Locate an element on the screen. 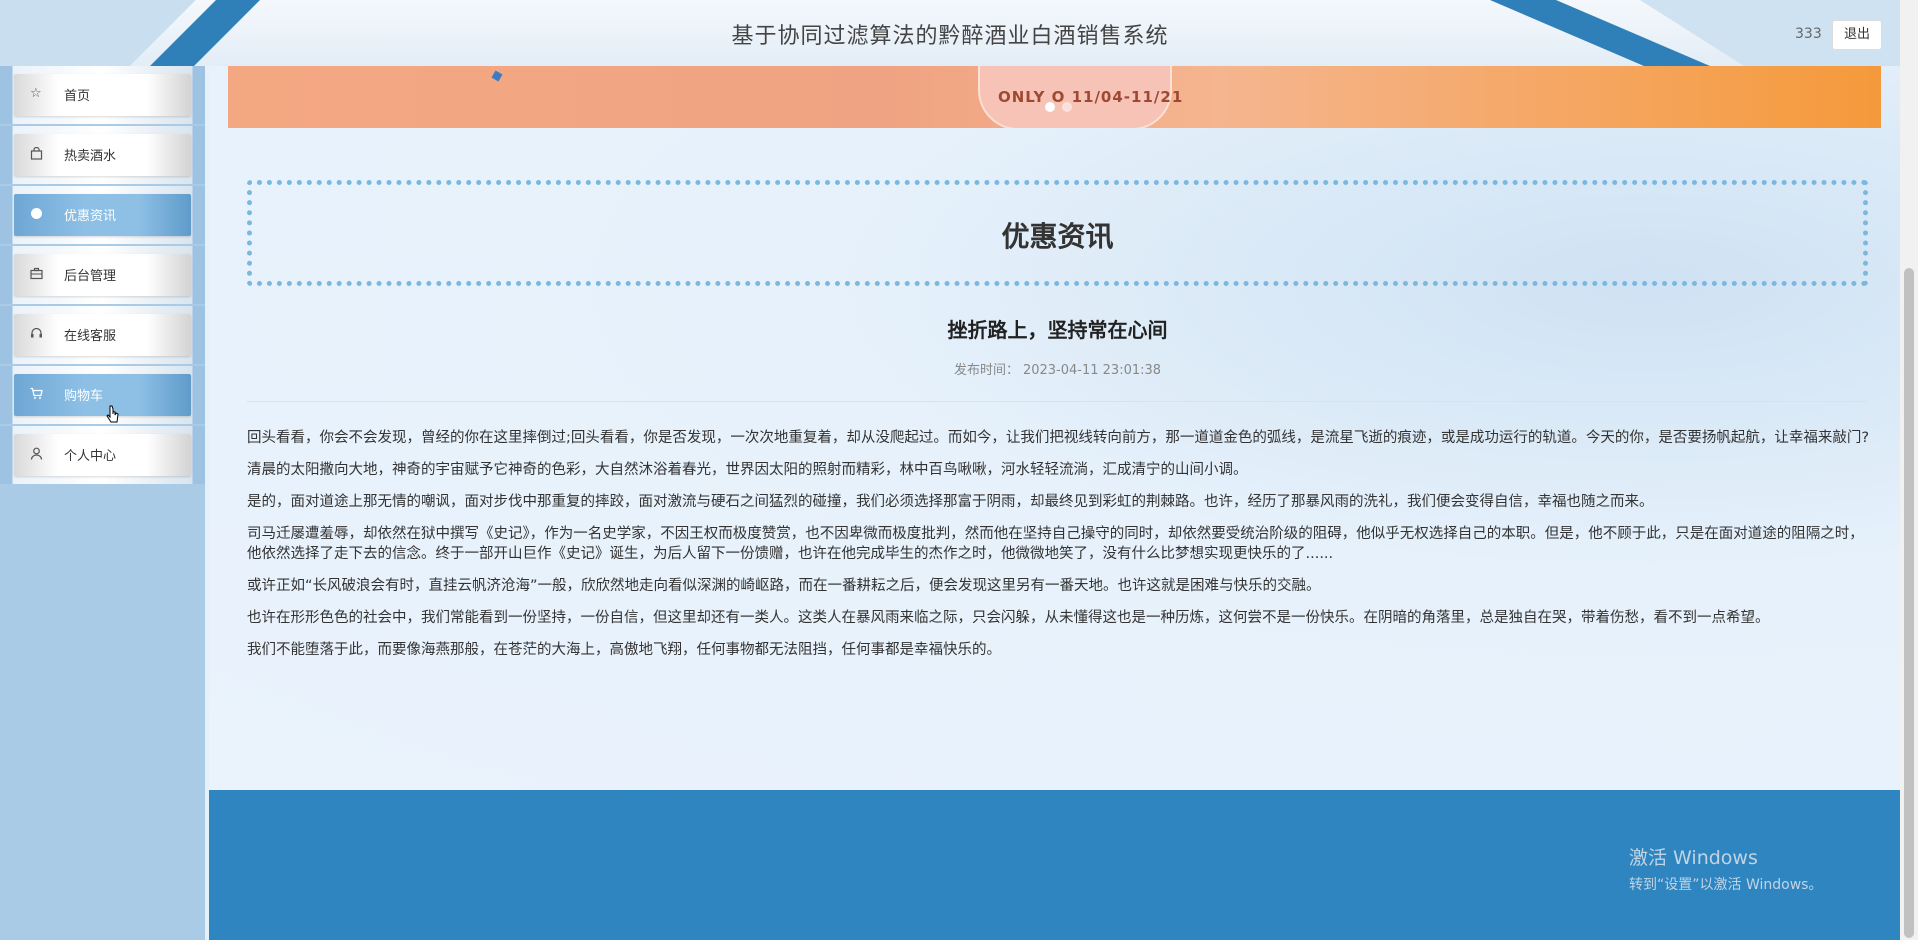 This screenshot has width=1918, height=940. section-header-box: 优惠资讯 is located at coordinates (1057, 233).